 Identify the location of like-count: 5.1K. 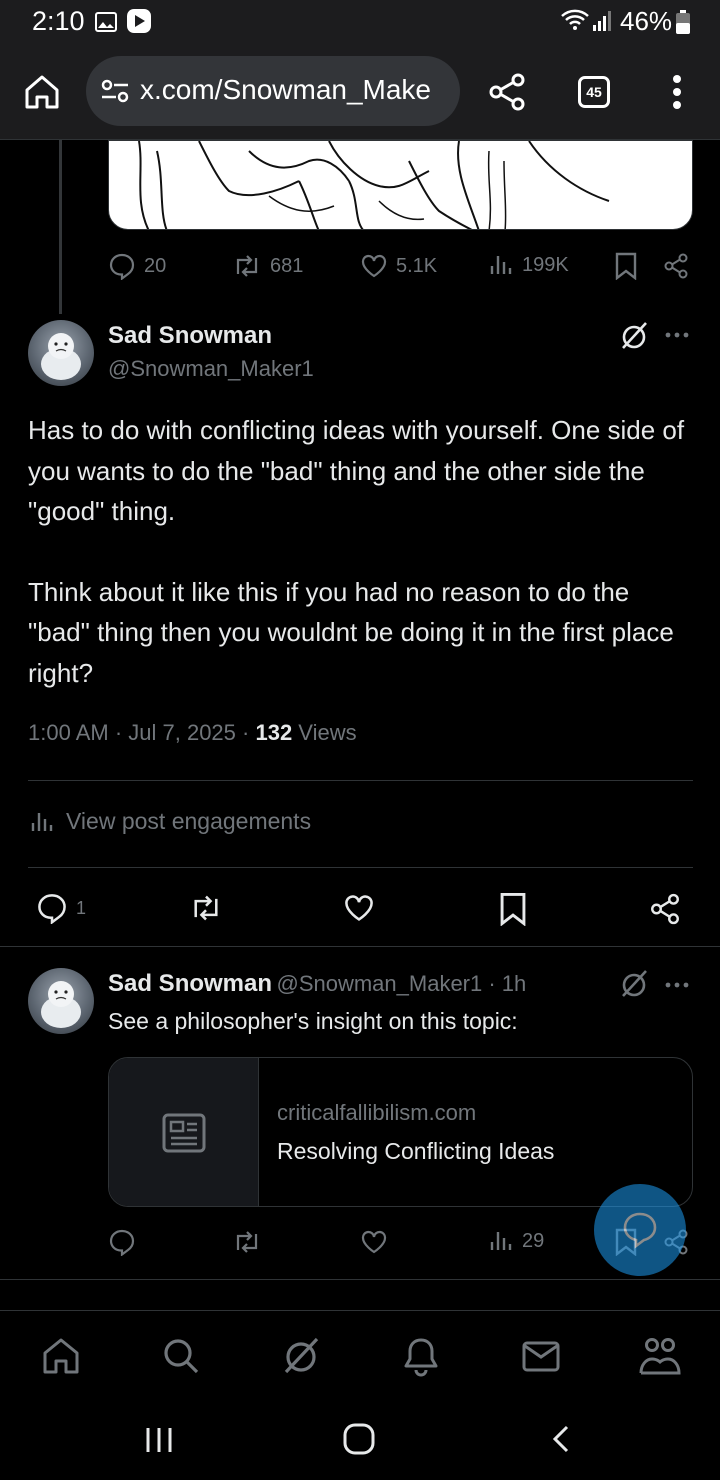
(417, 265).